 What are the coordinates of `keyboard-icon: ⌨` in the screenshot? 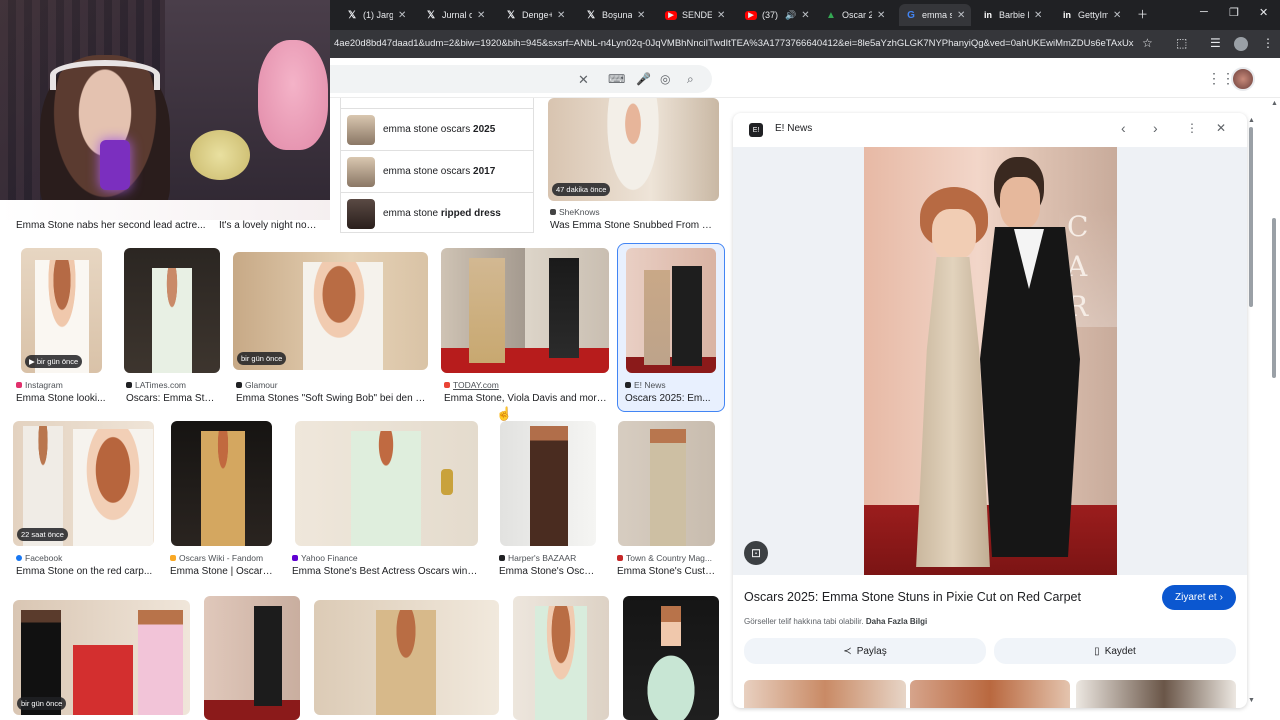 It's located at (616, 79).